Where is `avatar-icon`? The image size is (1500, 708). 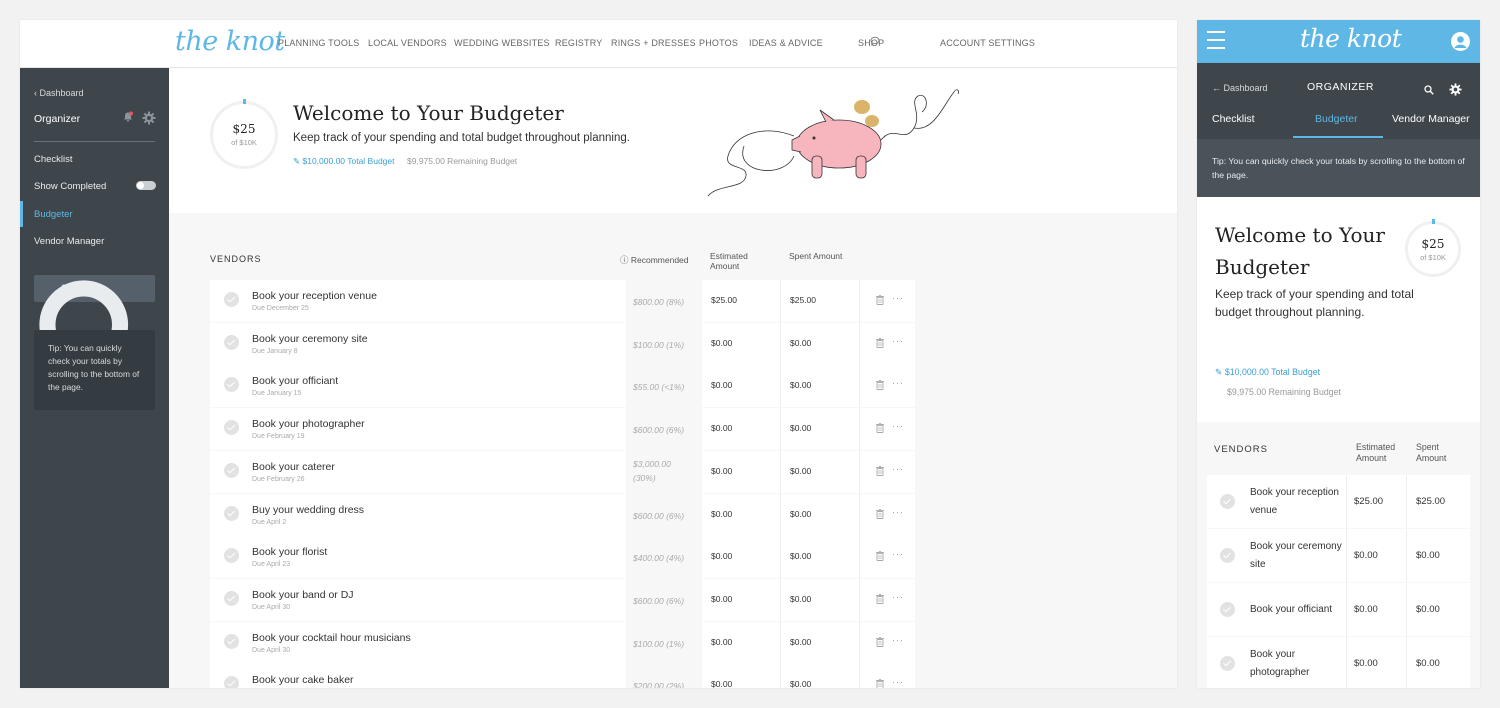 avatar-icon is located at coordinates (1460, 41).